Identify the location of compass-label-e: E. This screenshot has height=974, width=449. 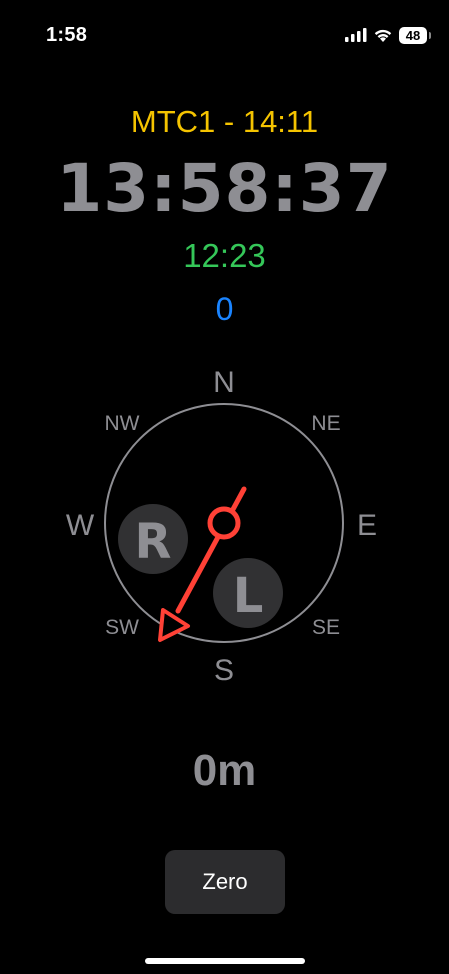
(367, 525).